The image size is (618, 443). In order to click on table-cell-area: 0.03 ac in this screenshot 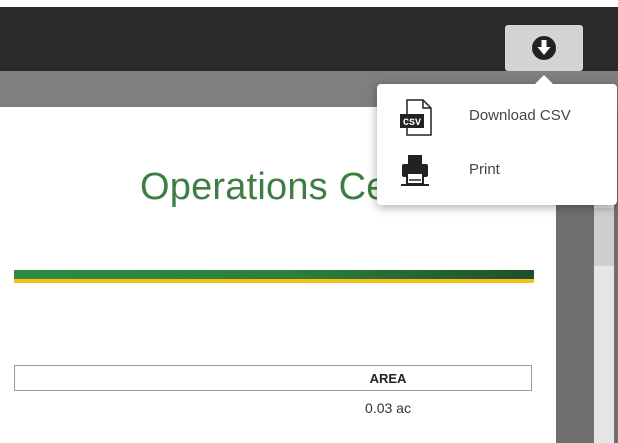, I will do `click(388, 408)`.